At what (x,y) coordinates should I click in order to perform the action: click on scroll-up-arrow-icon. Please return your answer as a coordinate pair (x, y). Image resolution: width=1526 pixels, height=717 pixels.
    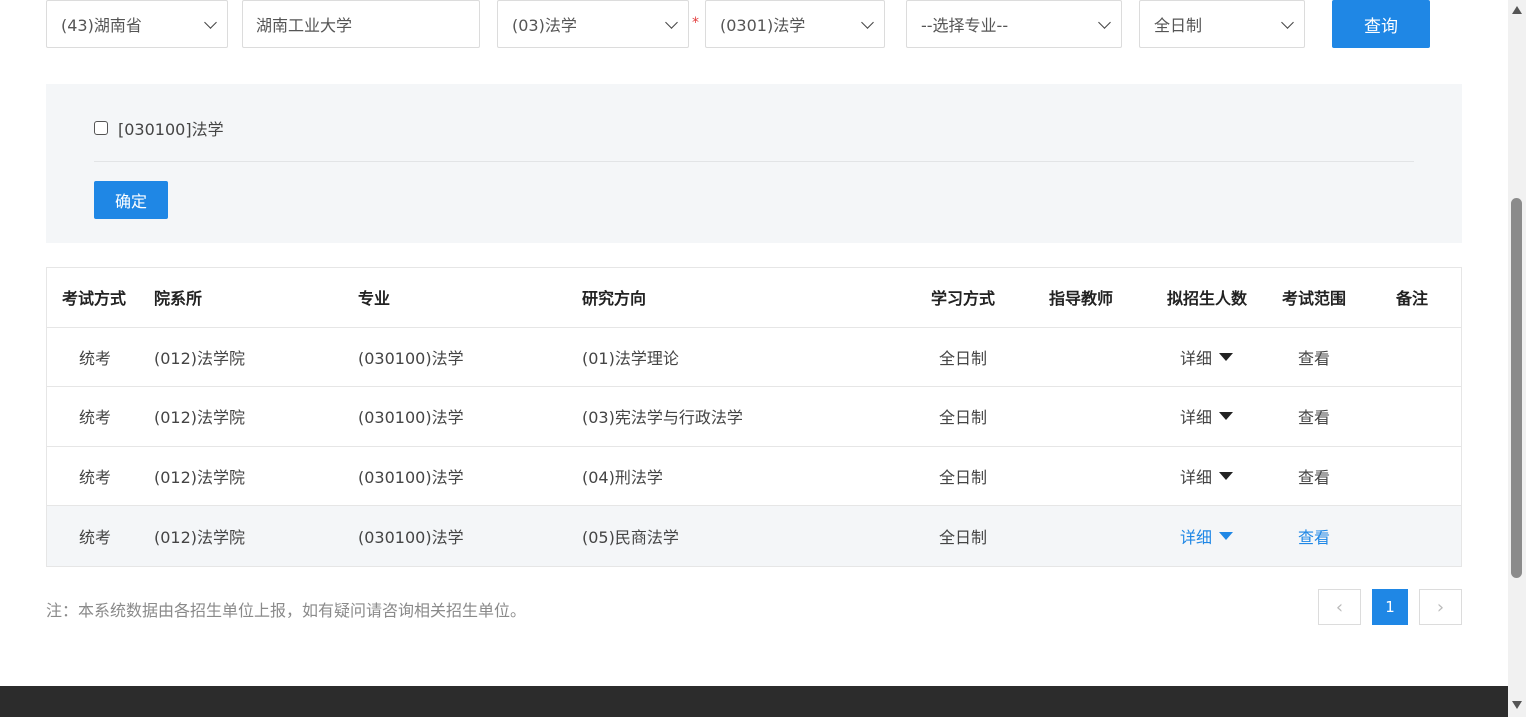
    Looking at the image, I should click on (1517, 10).